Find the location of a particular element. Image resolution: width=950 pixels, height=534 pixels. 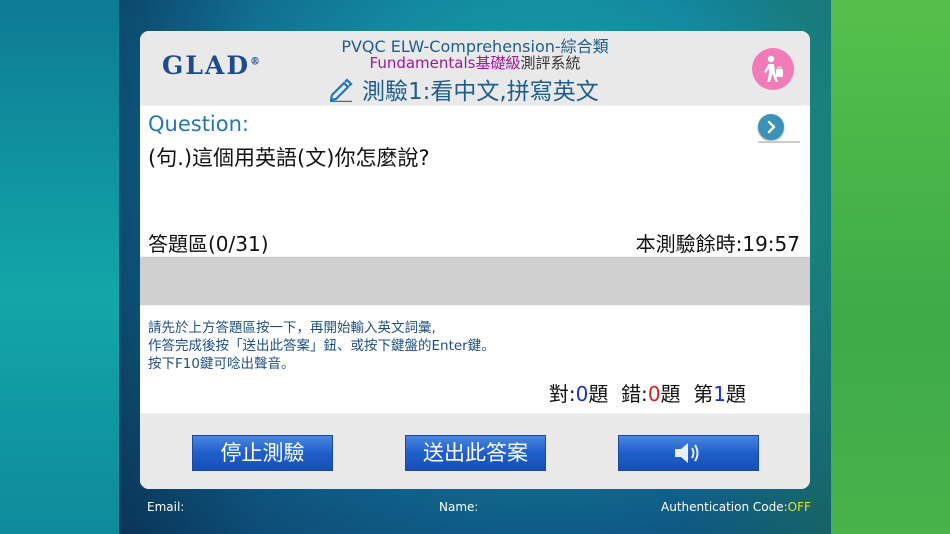

right-background is located at coordinates (890, 267).